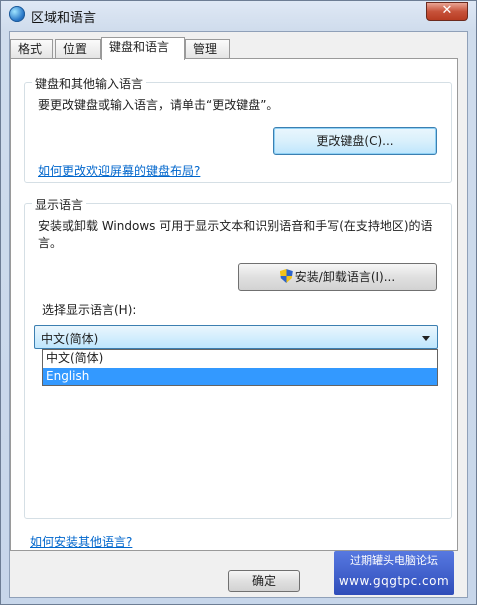 Image resolution: width=477 pixels, height=605 pixels. Describe the element at coordinates (240, 376) in the screenshot. I see `option-english: English` at that location.